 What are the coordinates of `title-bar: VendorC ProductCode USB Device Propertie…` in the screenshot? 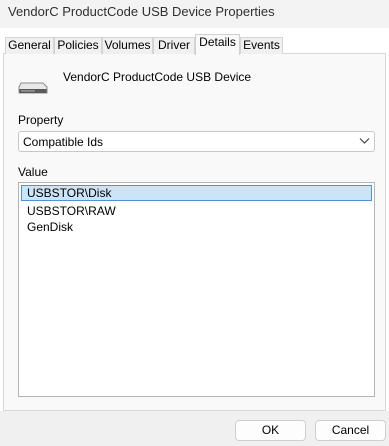 It's located at (194, 14).